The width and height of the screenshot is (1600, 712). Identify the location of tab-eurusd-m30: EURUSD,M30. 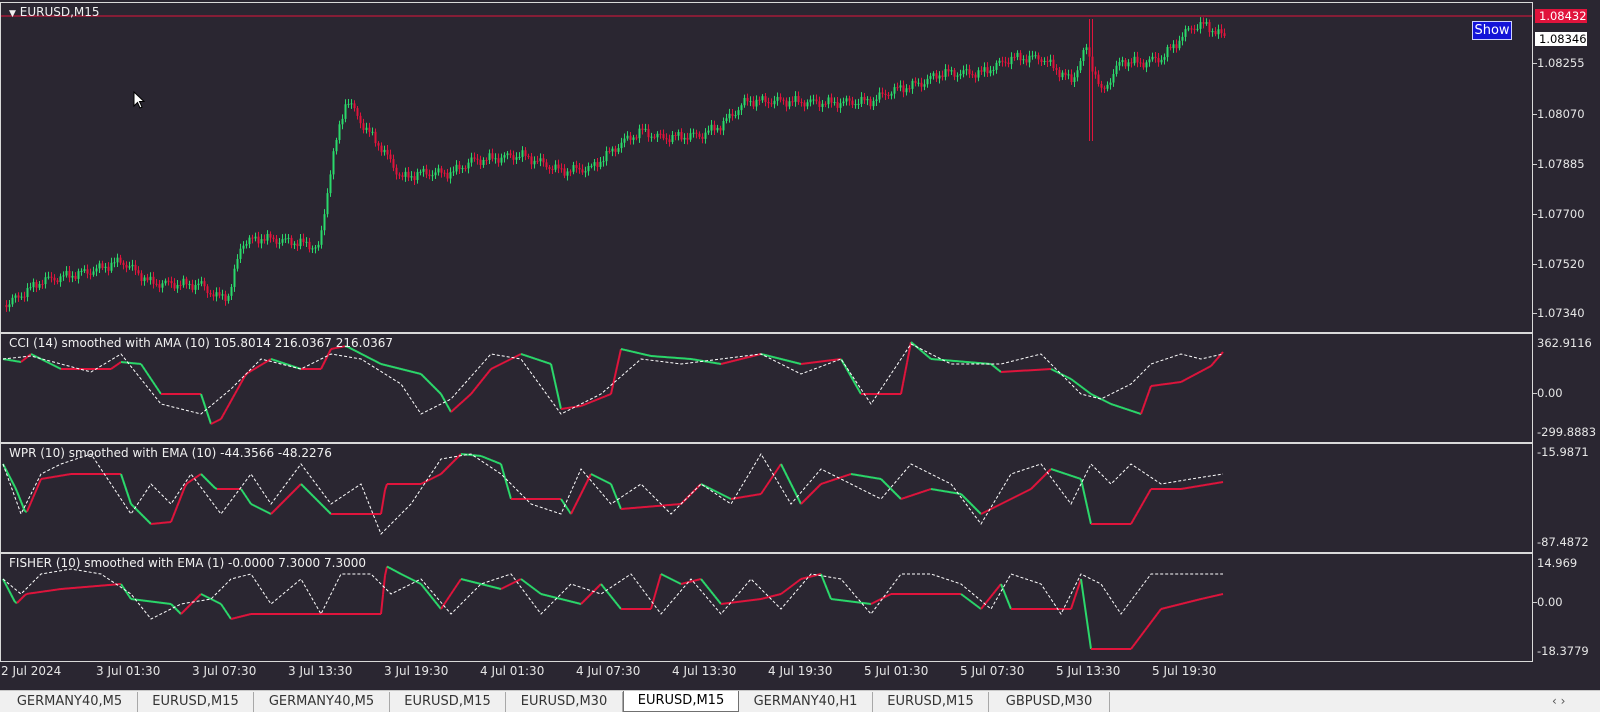
(564, 702).